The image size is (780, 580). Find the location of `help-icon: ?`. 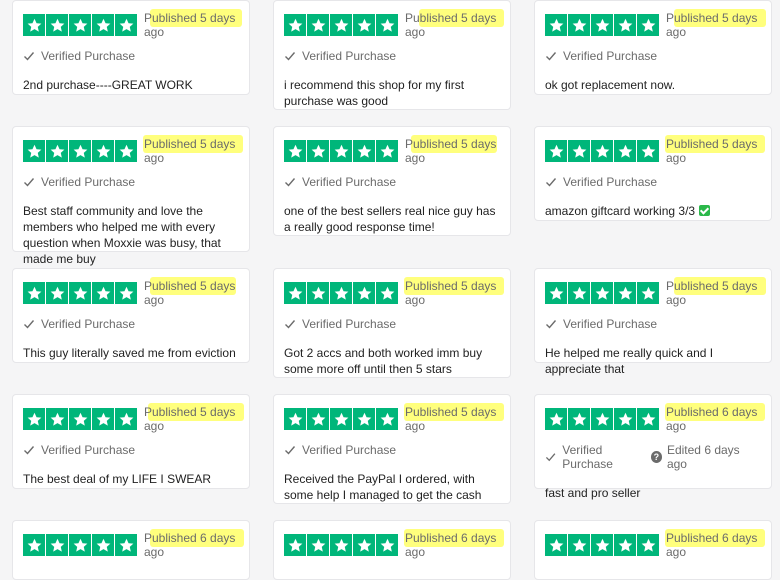

help-icon: ? is located at coordinates (656, 457).